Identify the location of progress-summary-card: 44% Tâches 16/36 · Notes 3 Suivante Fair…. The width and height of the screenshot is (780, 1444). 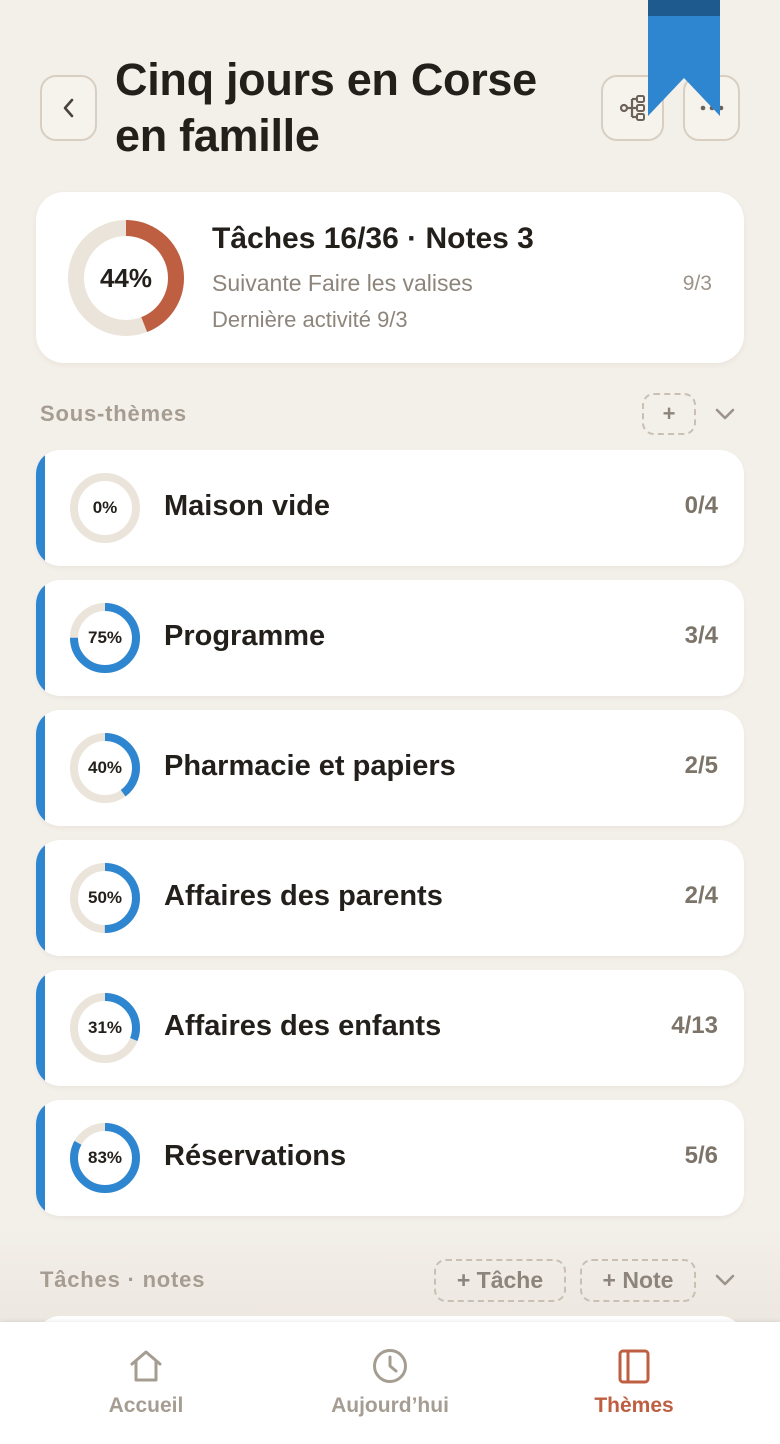
(390, 277).